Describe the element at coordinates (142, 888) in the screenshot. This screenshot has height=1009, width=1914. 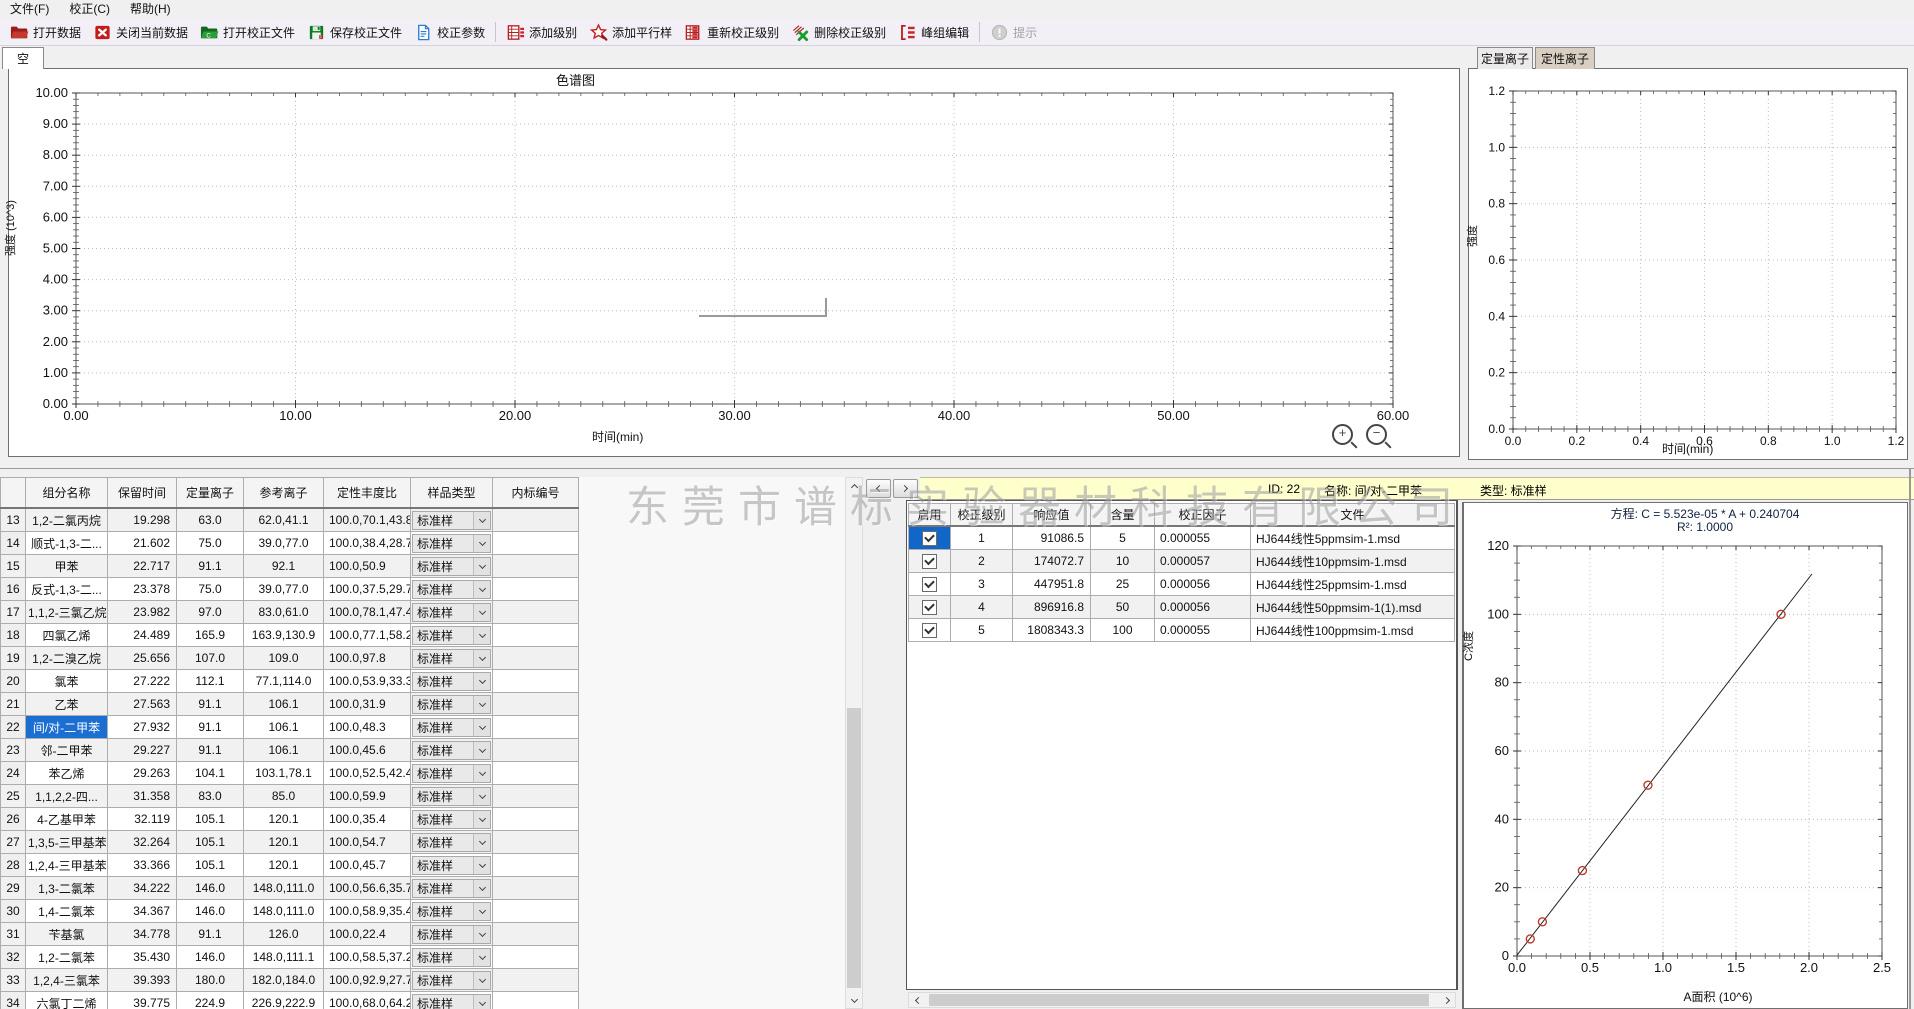
I see `cell: 34.222` at that location.